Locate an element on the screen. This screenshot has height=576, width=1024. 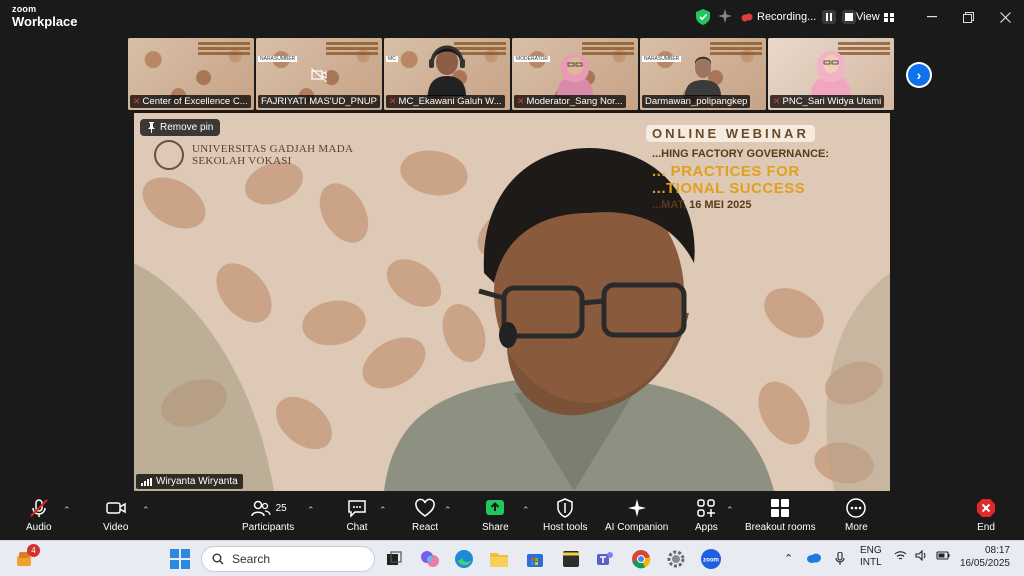
grid-view-icon is located at coordinates (888, 17).